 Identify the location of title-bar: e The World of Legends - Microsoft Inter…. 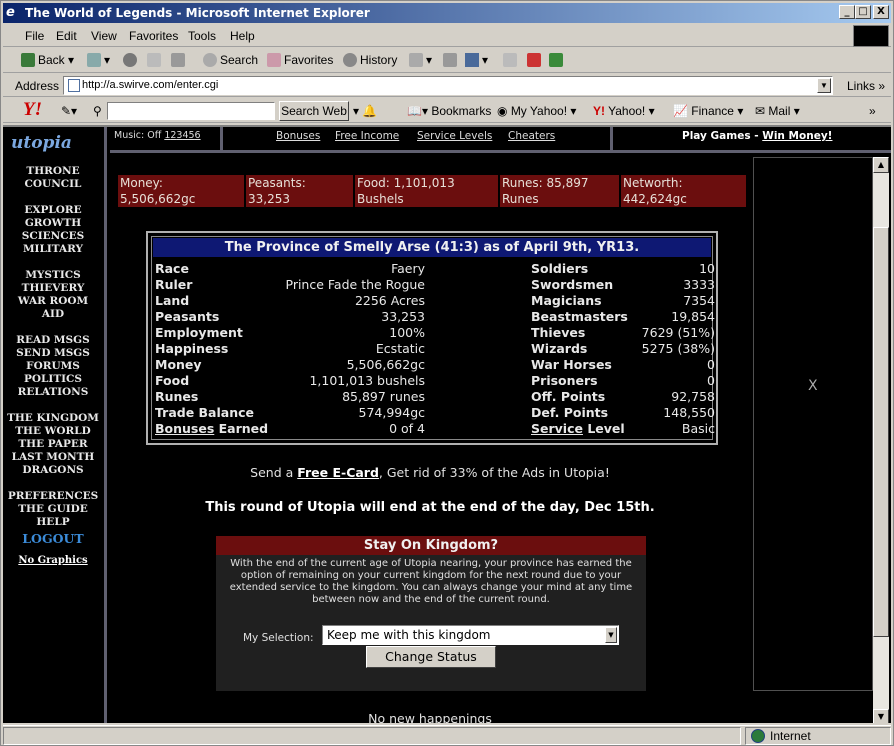
(447, 13).